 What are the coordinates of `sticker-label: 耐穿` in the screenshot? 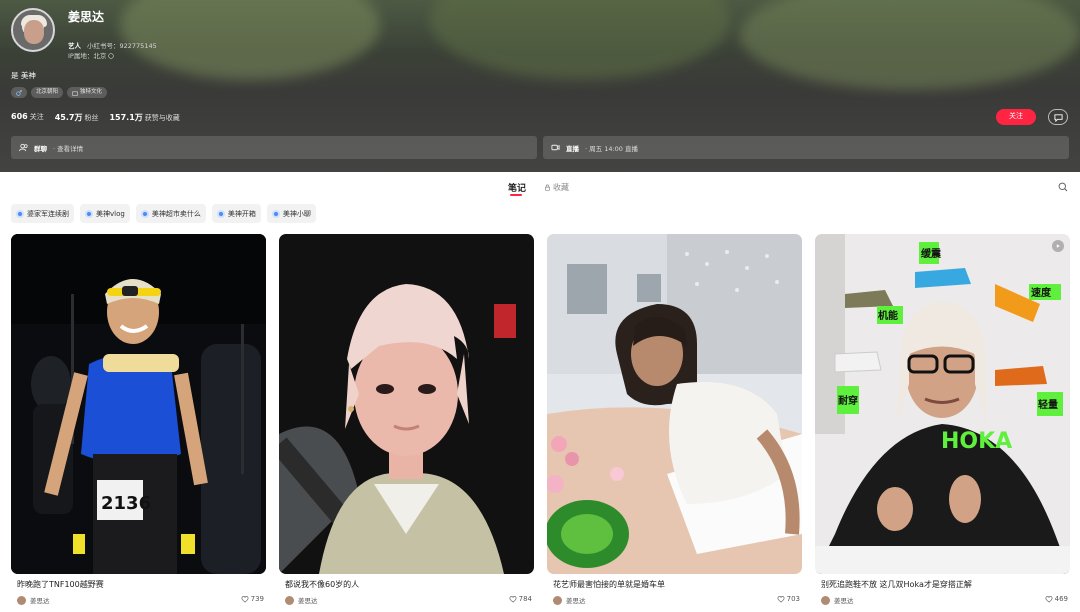 It's located at (848, 400).